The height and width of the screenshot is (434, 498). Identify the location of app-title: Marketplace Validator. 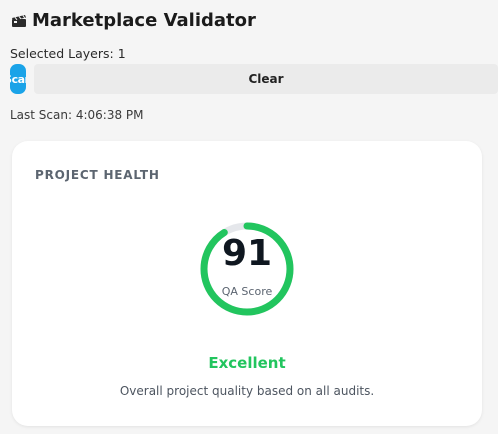
(144, 20).